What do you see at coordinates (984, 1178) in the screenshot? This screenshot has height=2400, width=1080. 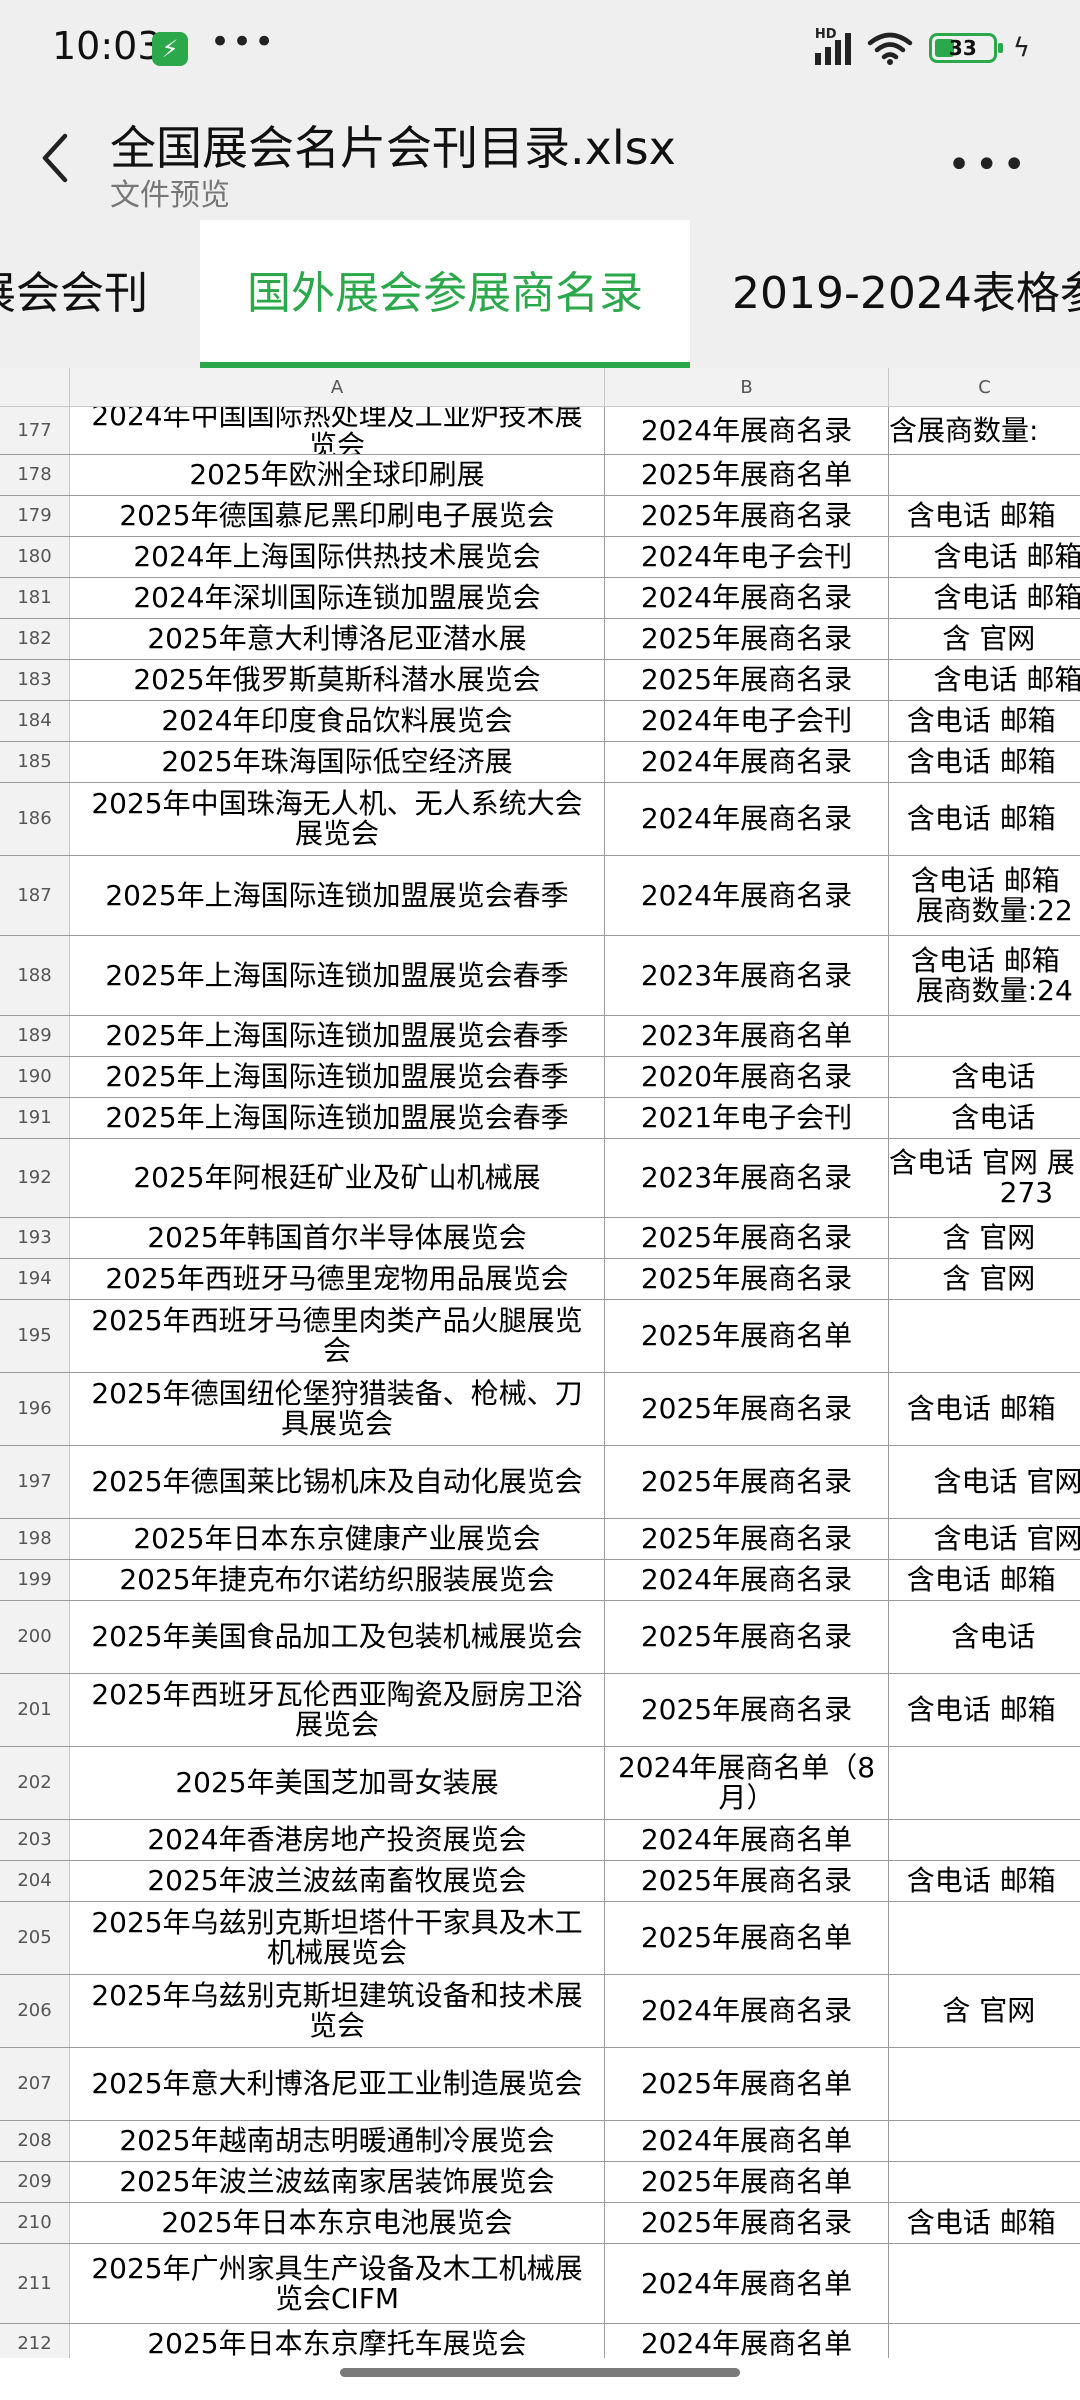 I see `cell-contents: 含电话 官网 展 273` at bounding box center [984, 1178].